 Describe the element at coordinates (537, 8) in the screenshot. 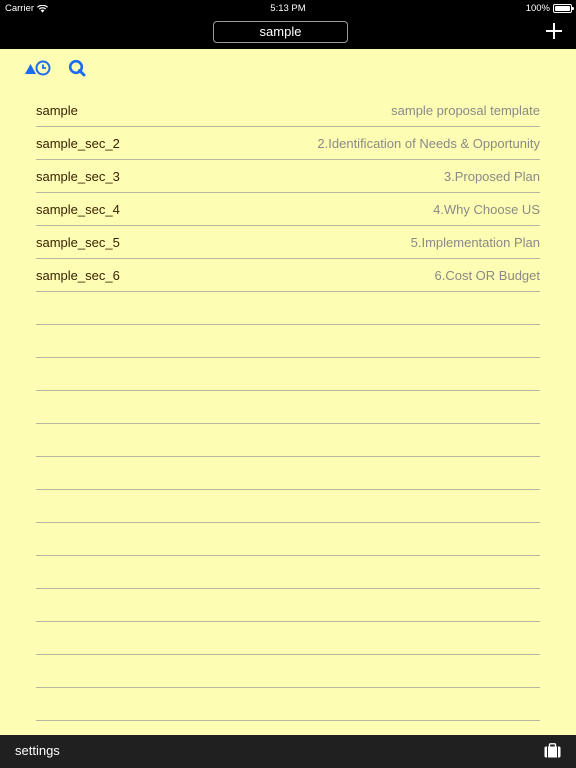

I see `battery-percent: 100%` at that location.